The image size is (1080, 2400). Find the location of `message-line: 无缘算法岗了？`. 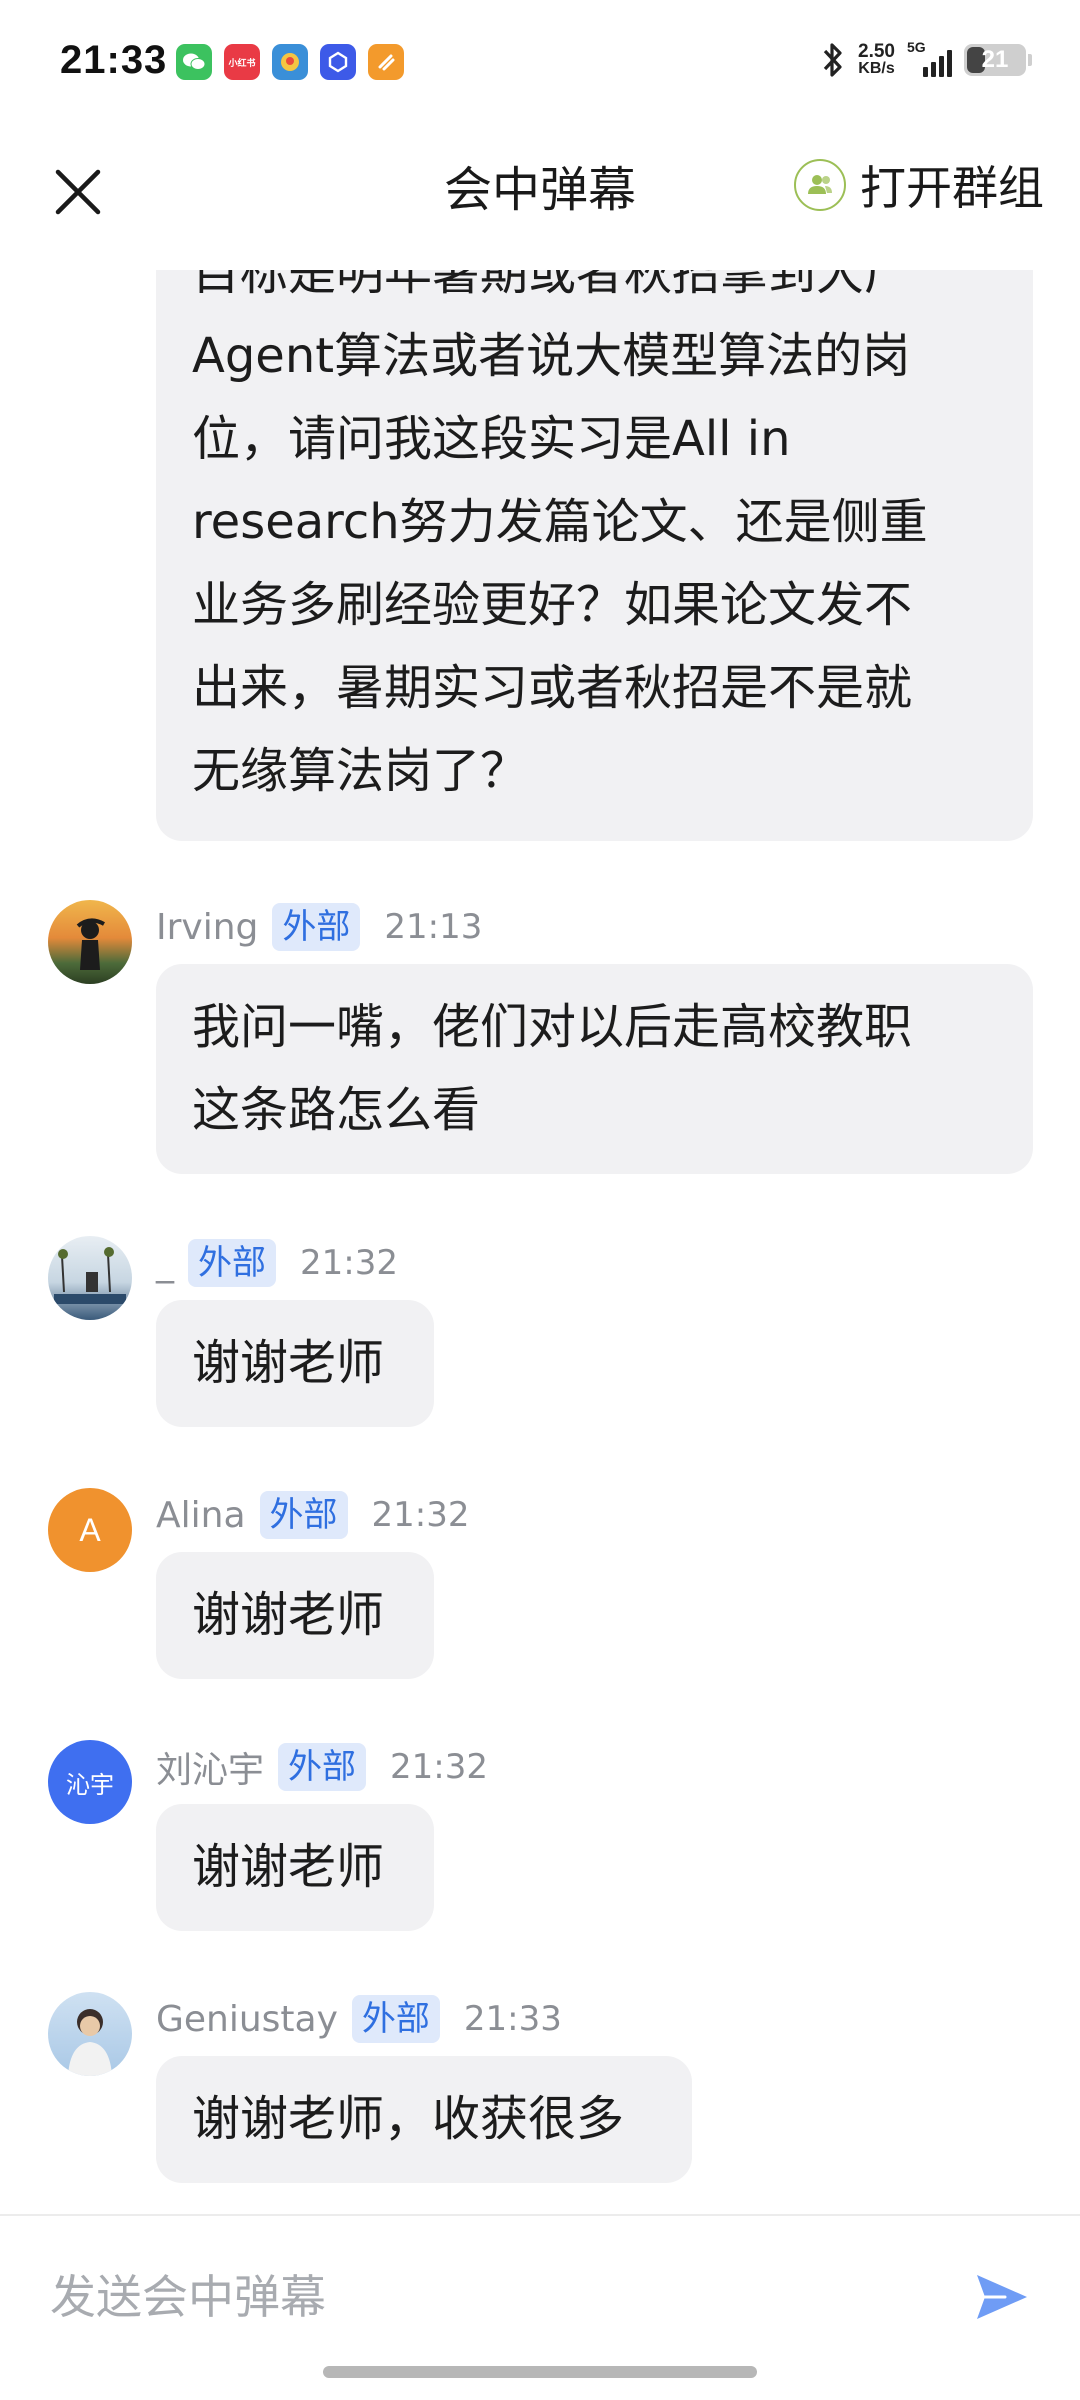

message-line: 无缘算法岗了？ is located at coordinates (360, 771).